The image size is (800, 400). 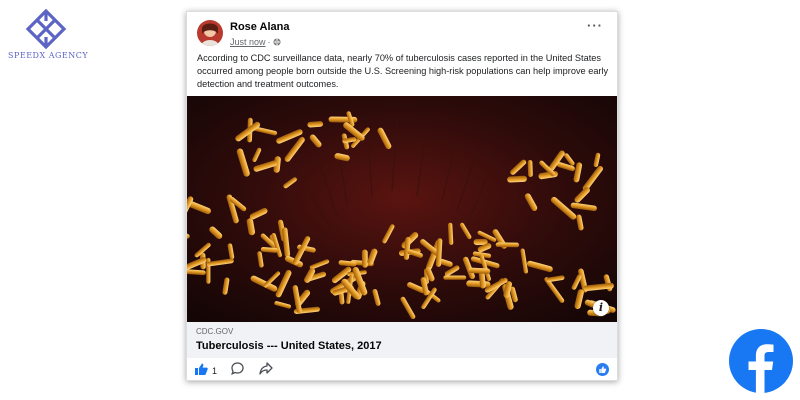 What do you see at coordinates (402, 369) in the screenshot?
I see `action-bar: 1` at bounding box center [402, 369].